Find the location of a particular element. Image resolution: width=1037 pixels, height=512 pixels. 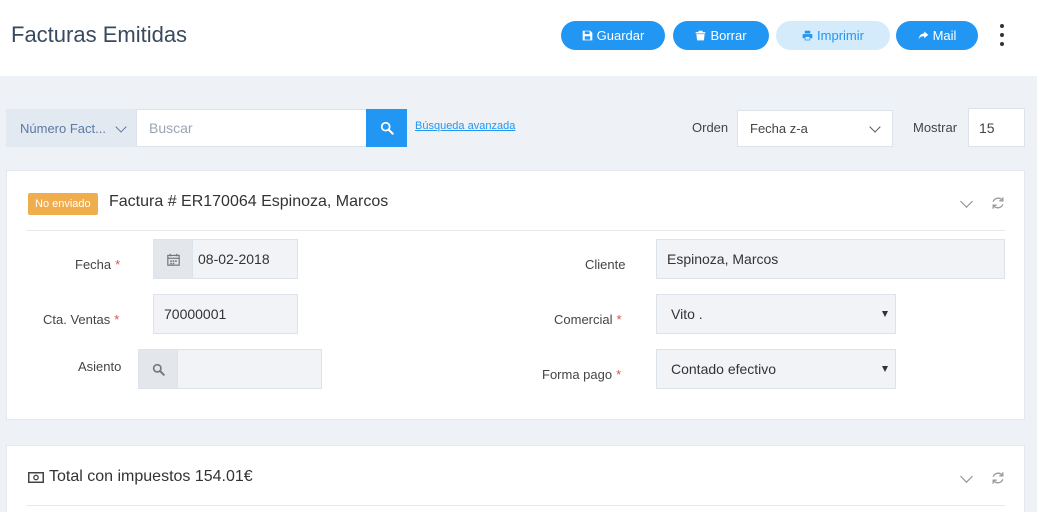

totals-title-wrap: Total con impuestos 154.01€ is located at coordinates (140, 477).